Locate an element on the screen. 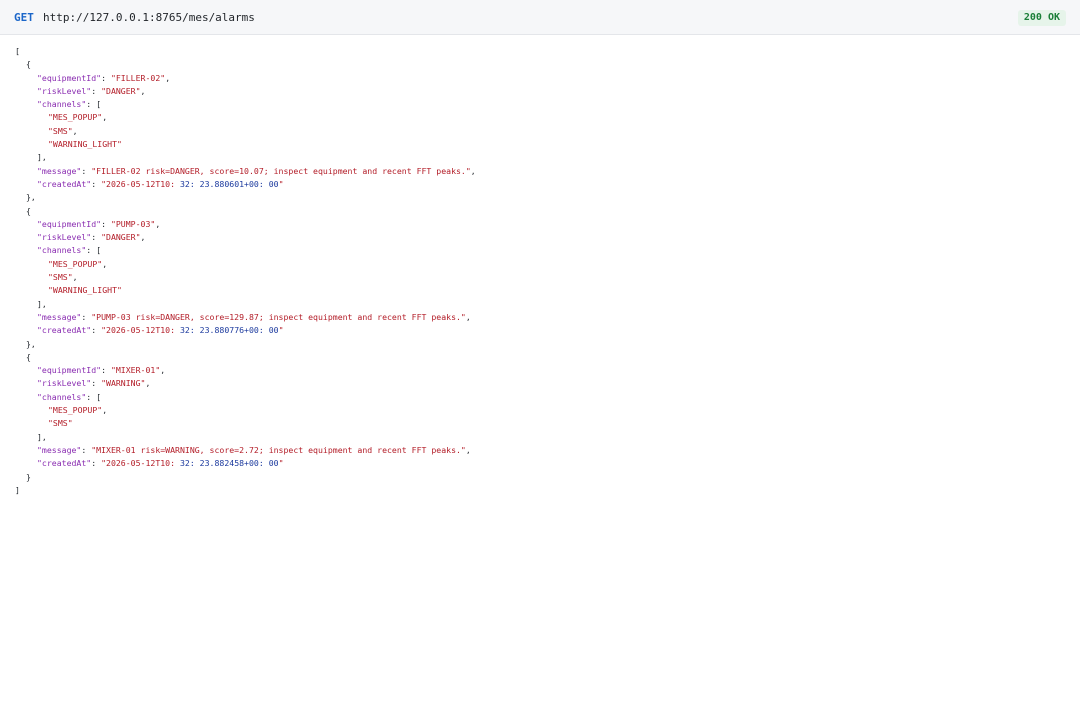  value-created-at: "2026-05-12T10: 32: 23.880776+00: 00" is located at coordinates (192, 330).